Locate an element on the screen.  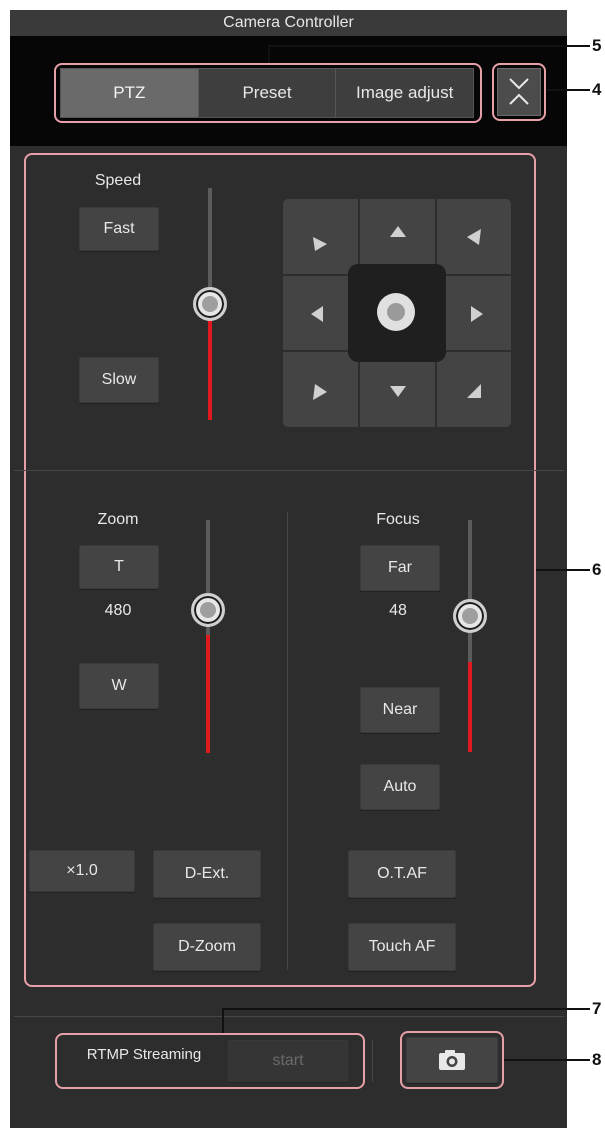
section-divider is located at coordinates (289, 470).